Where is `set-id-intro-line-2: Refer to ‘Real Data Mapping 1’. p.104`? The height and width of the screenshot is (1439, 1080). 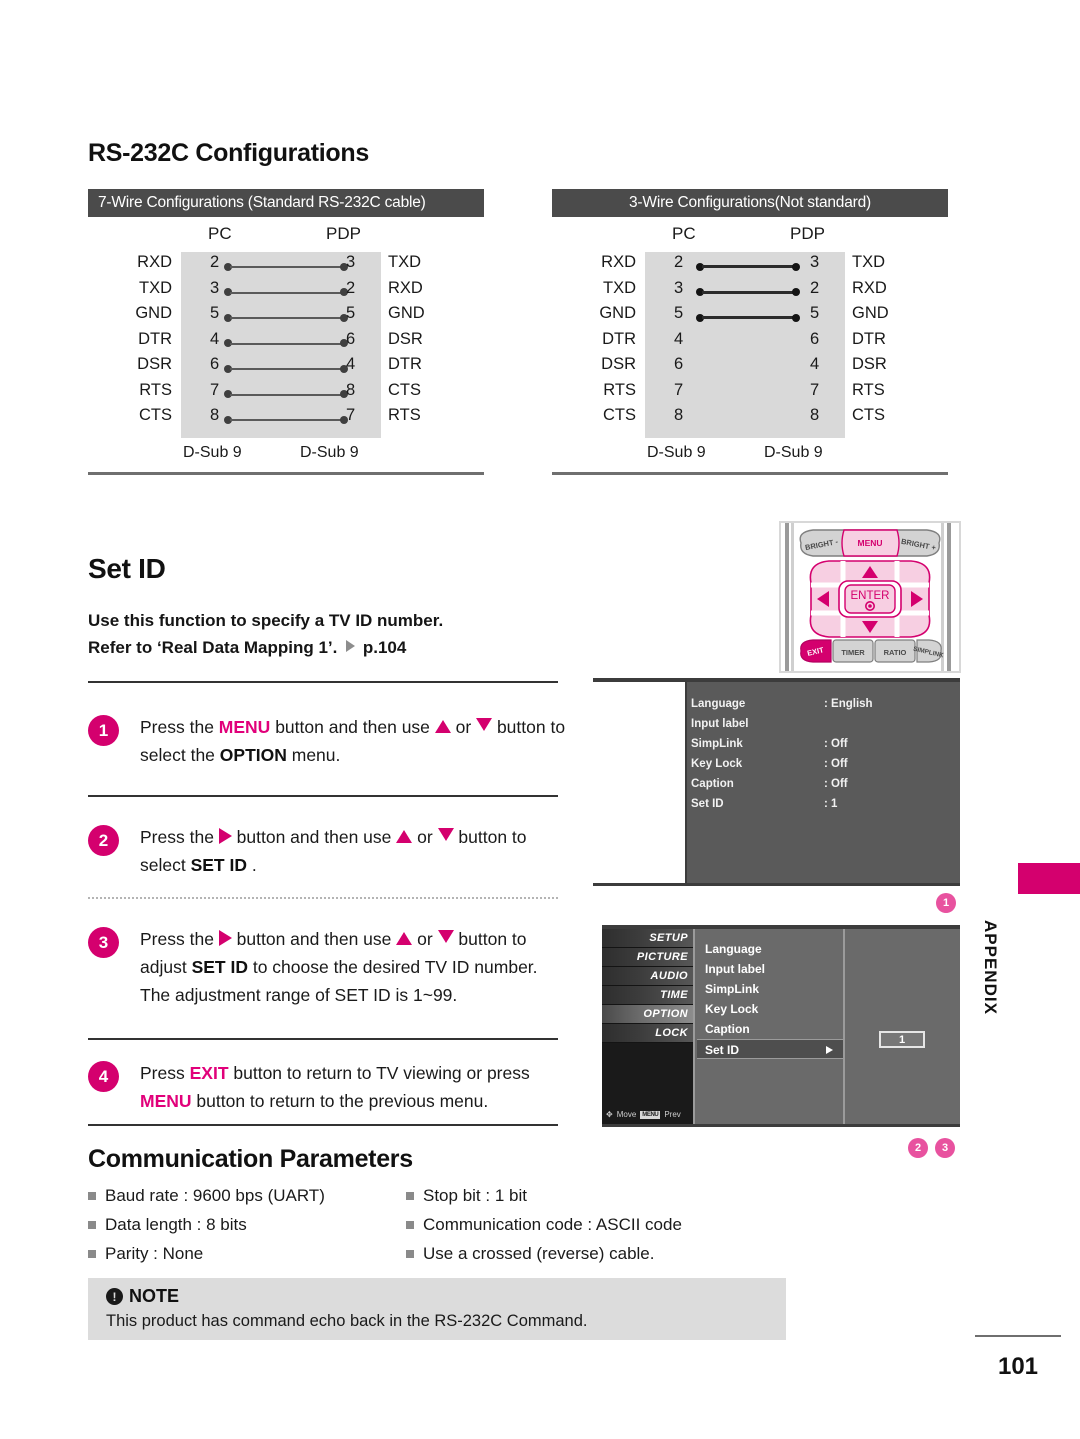
set-id-intro-line-2: Refer to ‘Real Data Mapping 1’. p.104 is located at coordinates (323, 647).